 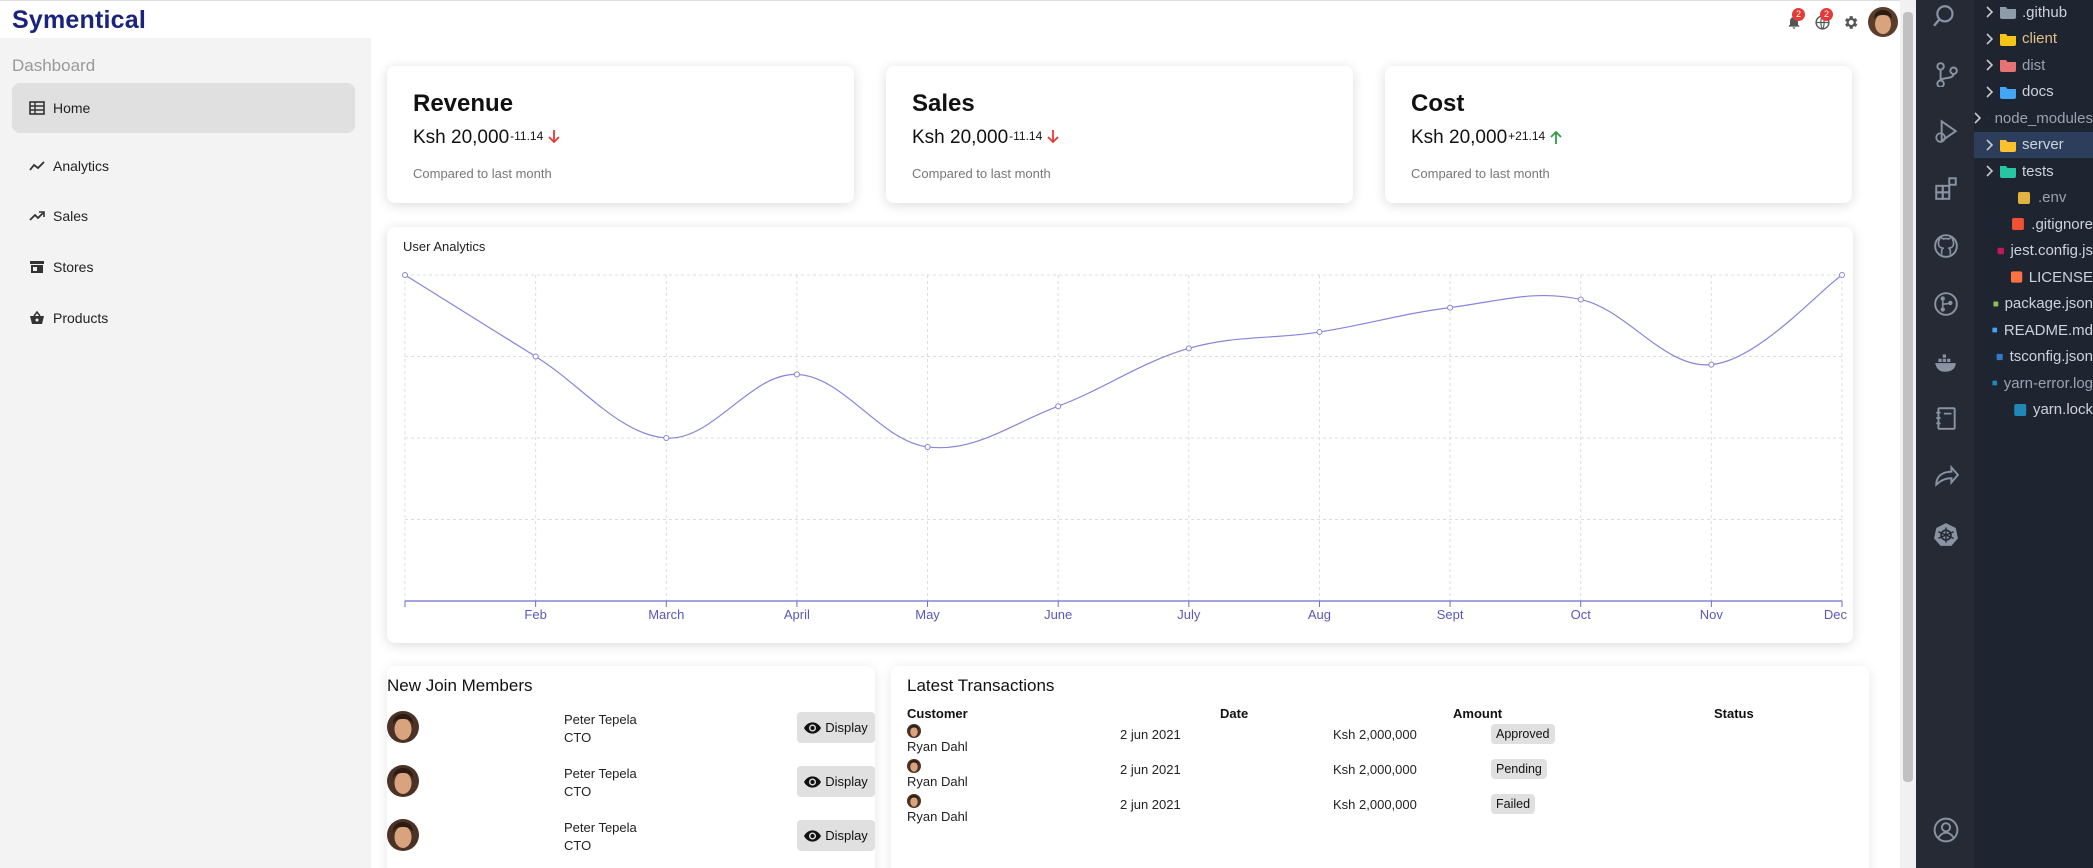 What do you see at coordinates (1794, 22) in the screenshot?
I see `notifications-button: 2` at bounding box center [1794, 22].